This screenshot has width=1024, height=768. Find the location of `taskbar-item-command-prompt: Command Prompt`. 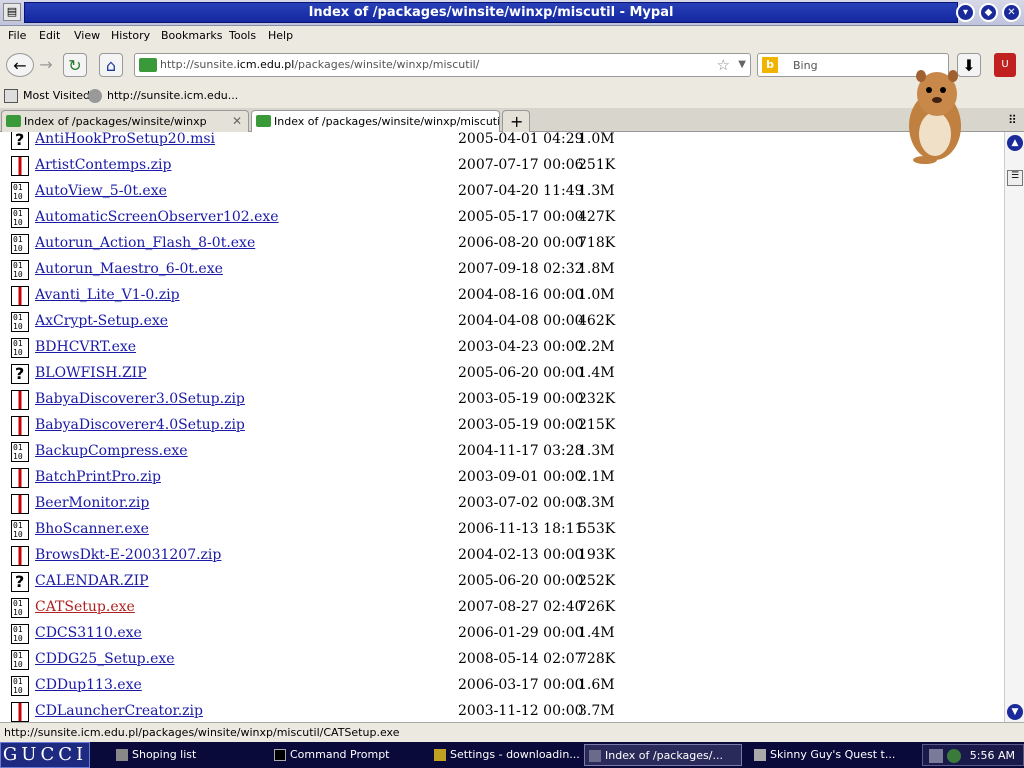

taskbar-item-command-prompt: Command Prompt is located at coordinates (347, 755).